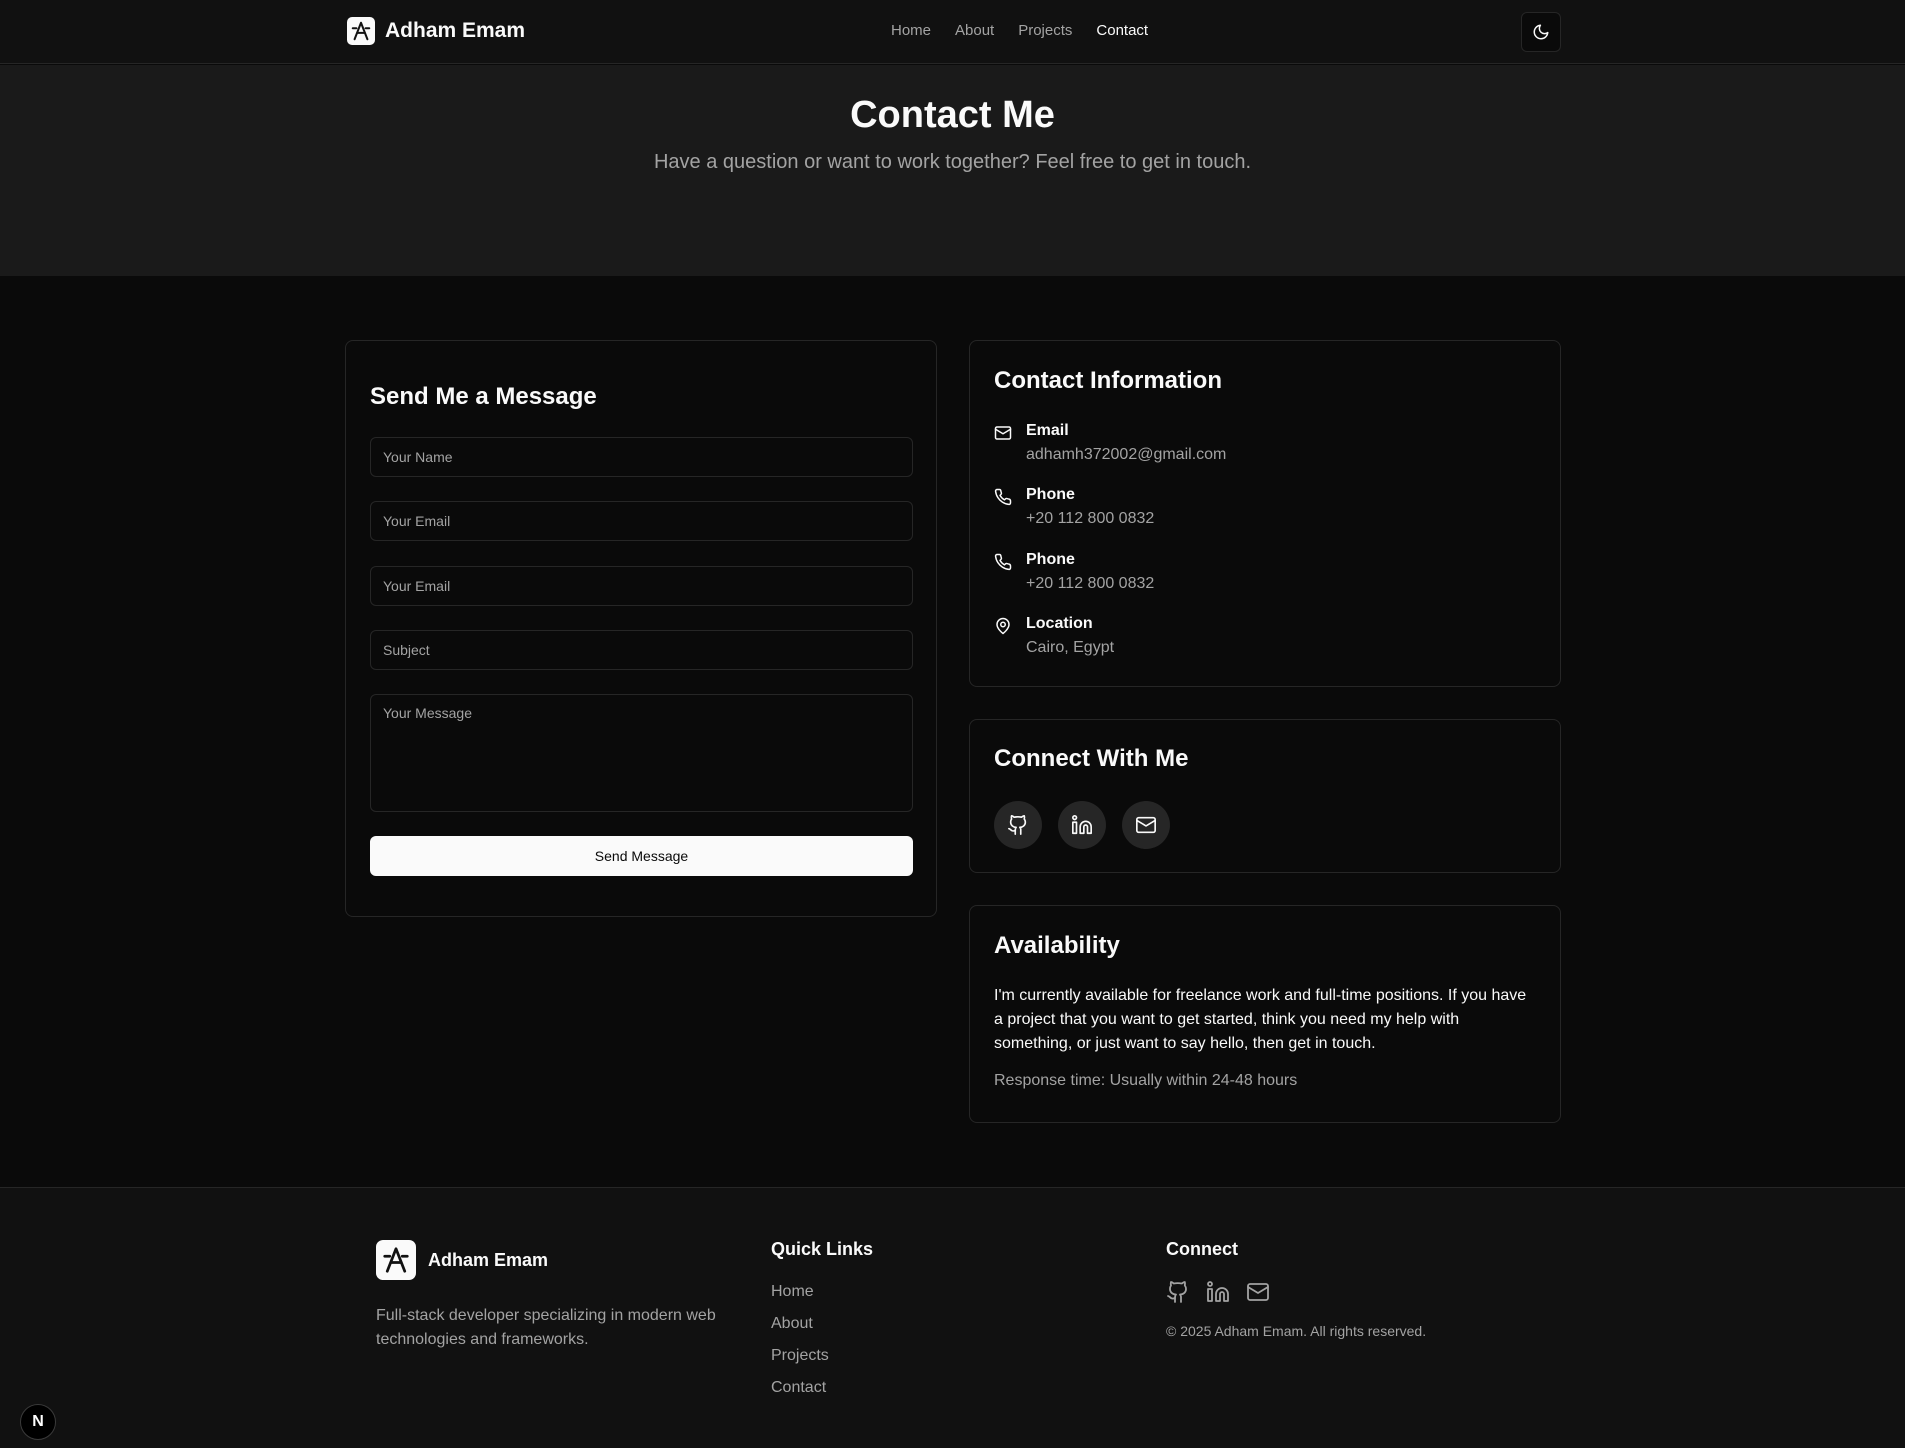 This screenshot has height=1448, width=1905. Describe the element at coordinates (1045, 30) in the screenshot. I see `nav-link-projects: Projects` at that location.